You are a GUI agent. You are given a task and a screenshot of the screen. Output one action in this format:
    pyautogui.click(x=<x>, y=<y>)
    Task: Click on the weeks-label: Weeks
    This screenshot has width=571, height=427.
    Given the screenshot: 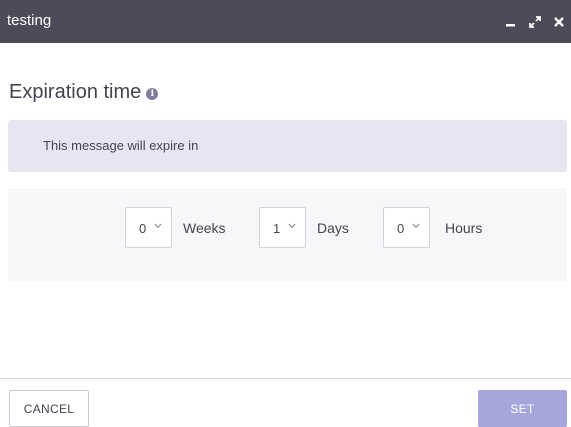 What is the action you would take?
    pyautogui.click(x=204, y=228)
    